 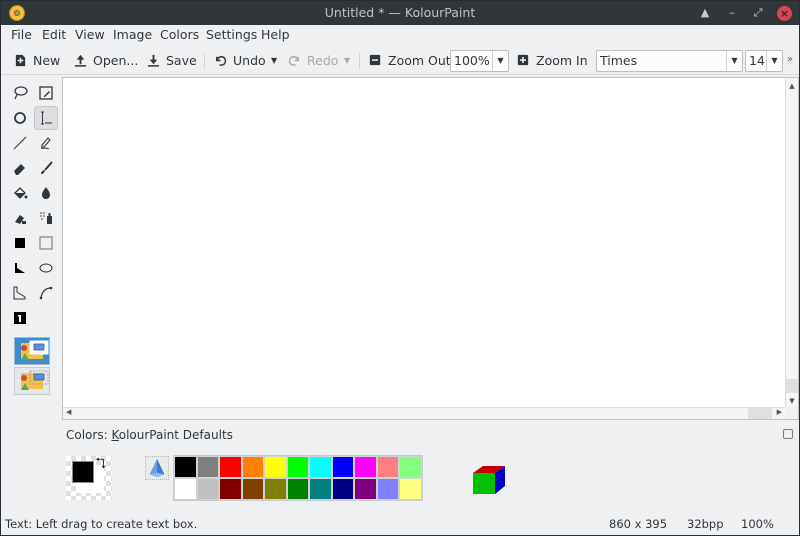 What do you see at coordinates (20, 60) in the screenshot?
I see `new-document-icon` at bounding box center [20, 60].